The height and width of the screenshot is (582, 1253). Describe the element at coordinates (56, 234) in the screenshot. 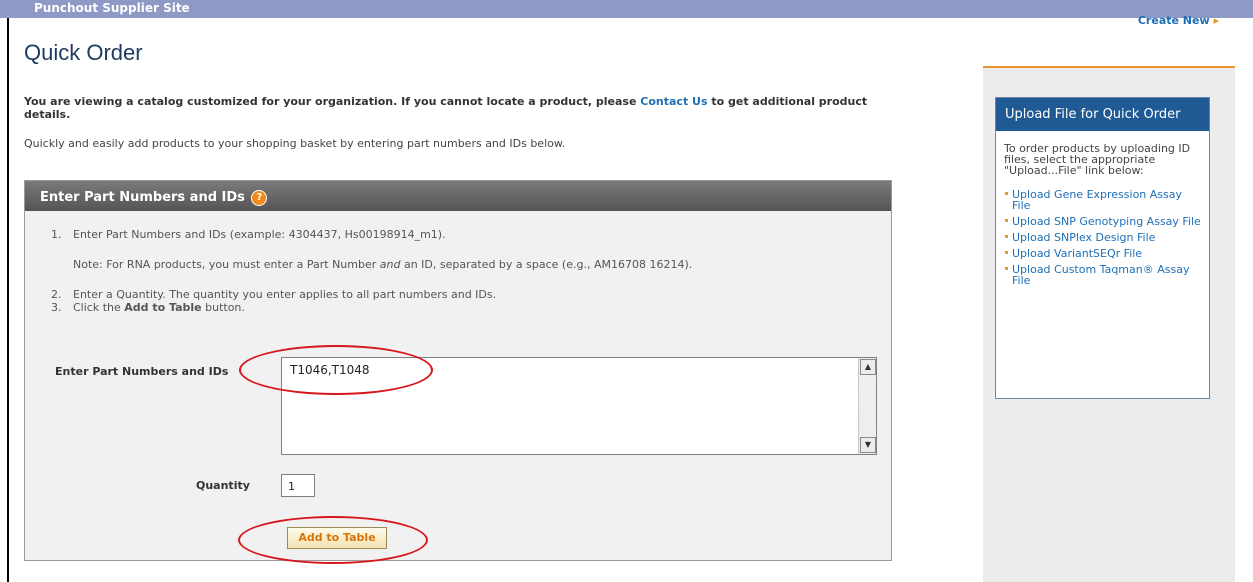

I see `step-number: 1.` at that location.